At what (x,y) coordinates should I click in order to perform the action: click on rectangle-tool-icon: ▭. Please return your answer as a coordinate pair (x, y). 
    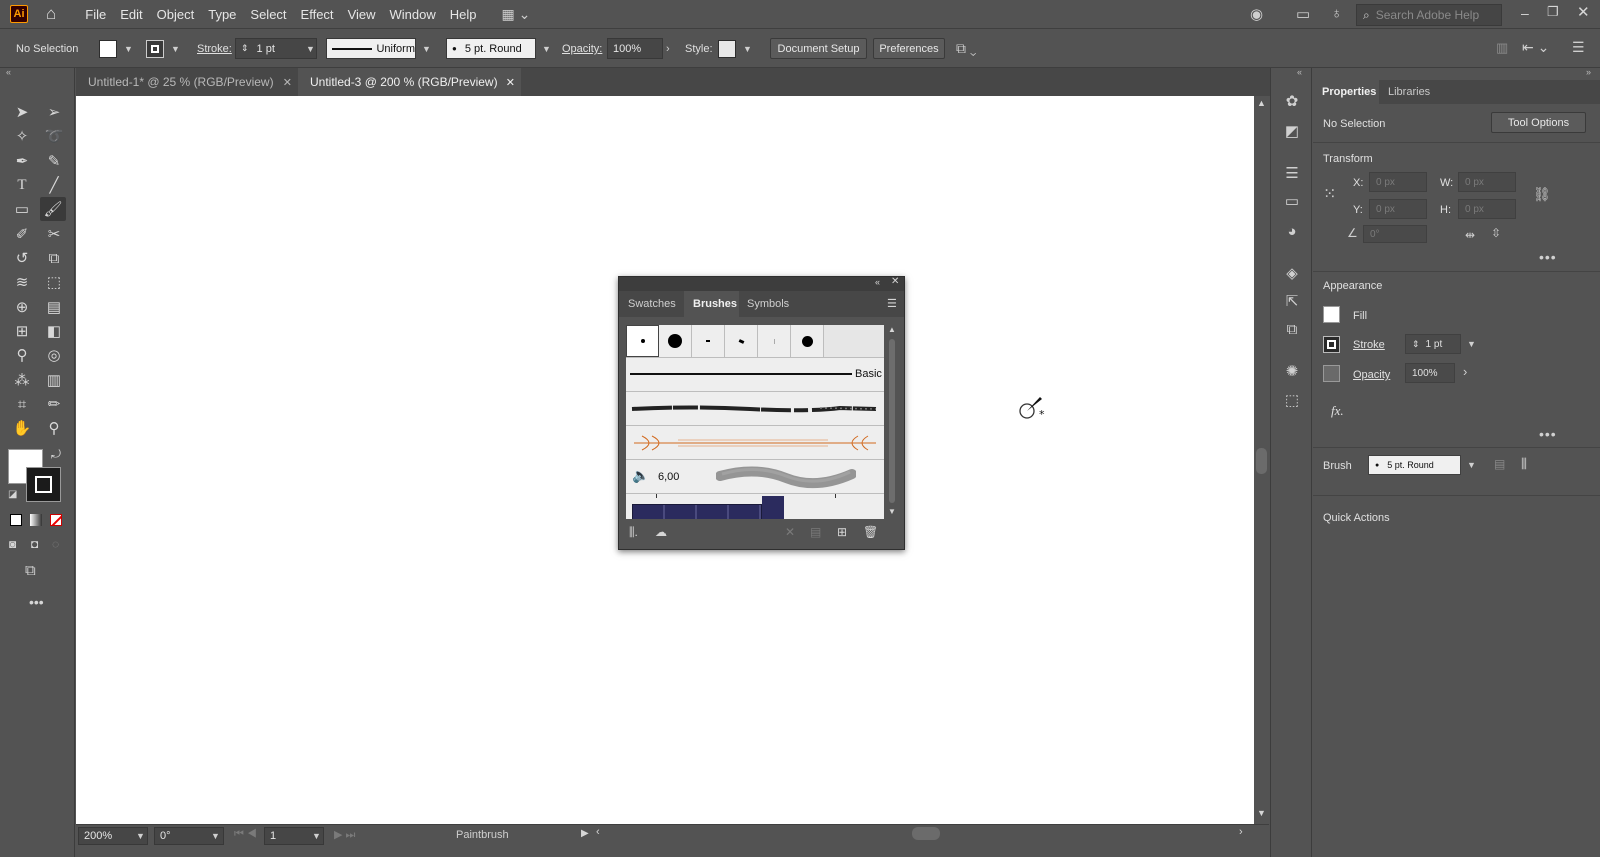
    Looking at the image, I should click on (22, 209).